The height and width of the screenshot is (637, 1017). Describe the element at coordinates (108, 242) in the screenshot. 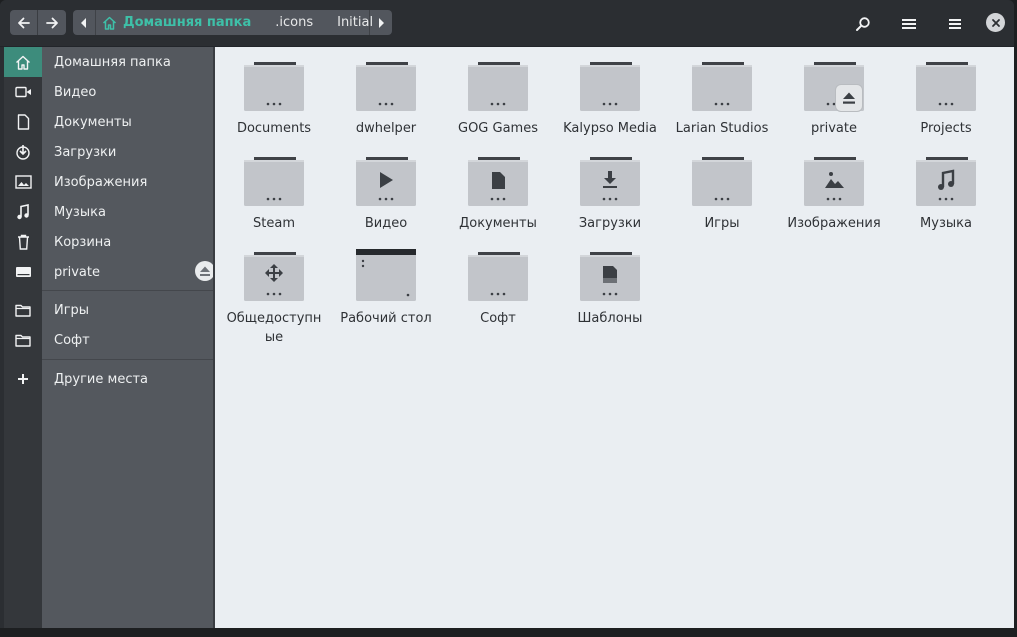

I see `sidebar-item-trash: Корзина` at that location.